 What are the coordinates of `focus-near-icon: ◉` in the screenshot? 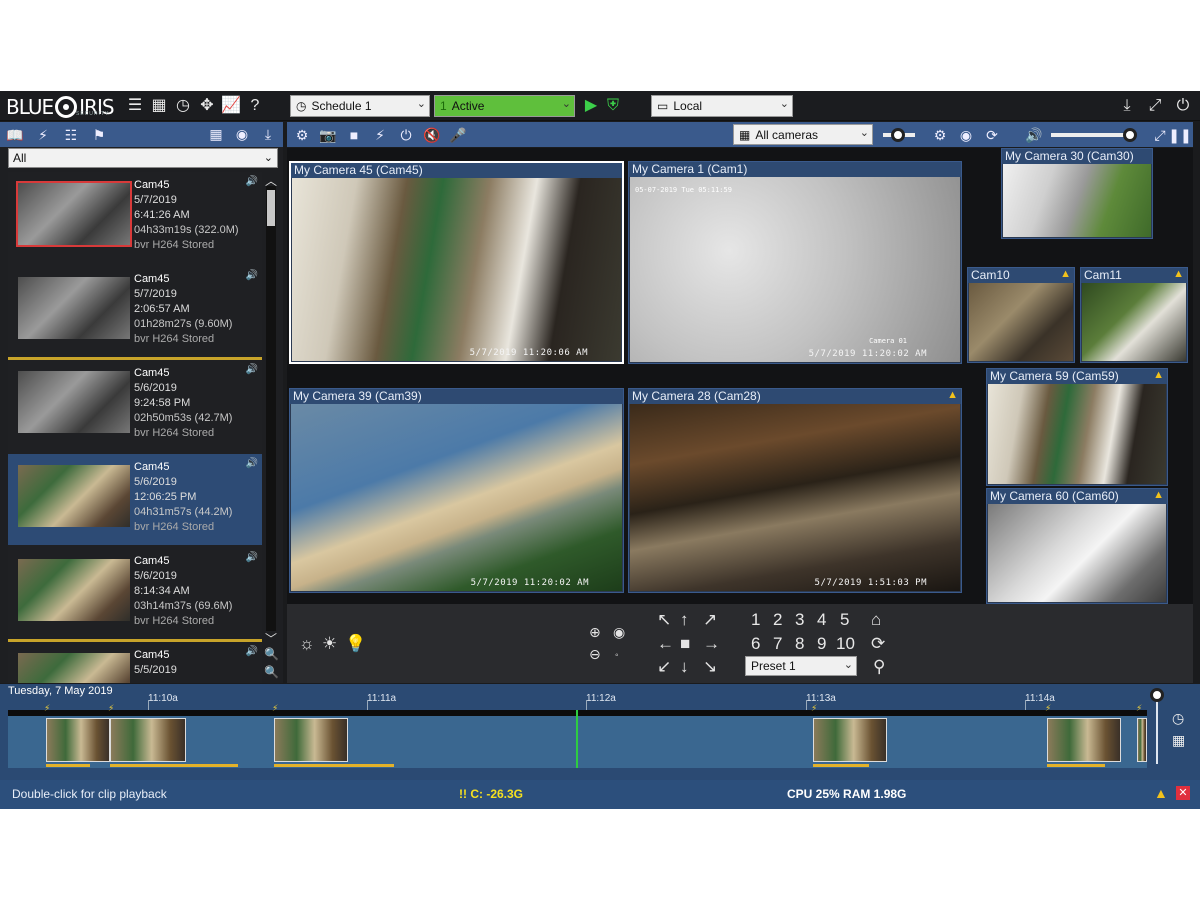 It's located at (619, 632).